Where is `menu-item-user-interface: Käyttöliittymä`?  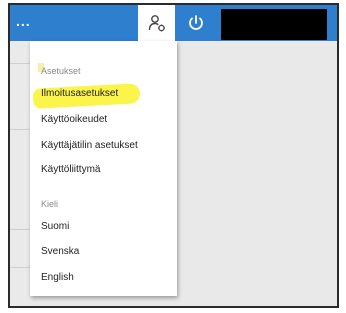 menu-item-user-interface: Käyttöliittymä is located at coordinates (70, 169).